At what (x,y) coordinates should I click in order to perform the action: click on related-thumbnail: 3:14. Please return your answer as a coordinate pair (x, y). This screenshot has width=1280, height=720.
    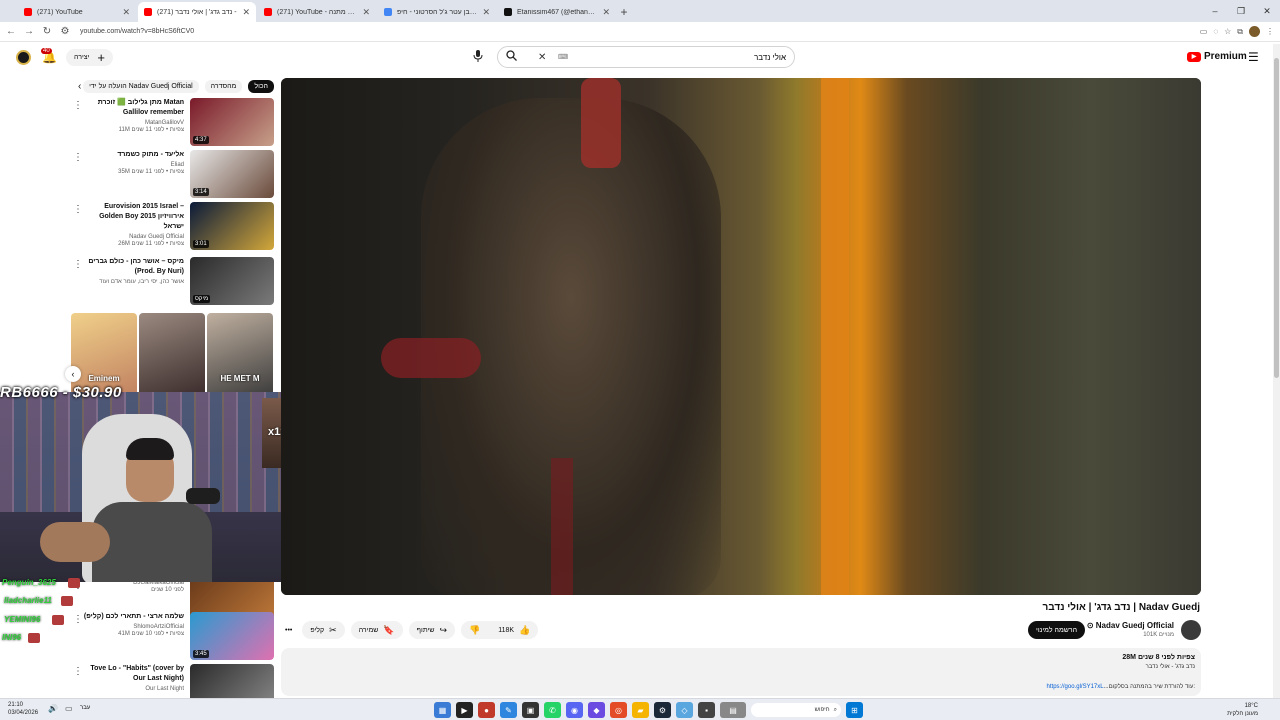
    Looking at the image, I should click on (232, 174).